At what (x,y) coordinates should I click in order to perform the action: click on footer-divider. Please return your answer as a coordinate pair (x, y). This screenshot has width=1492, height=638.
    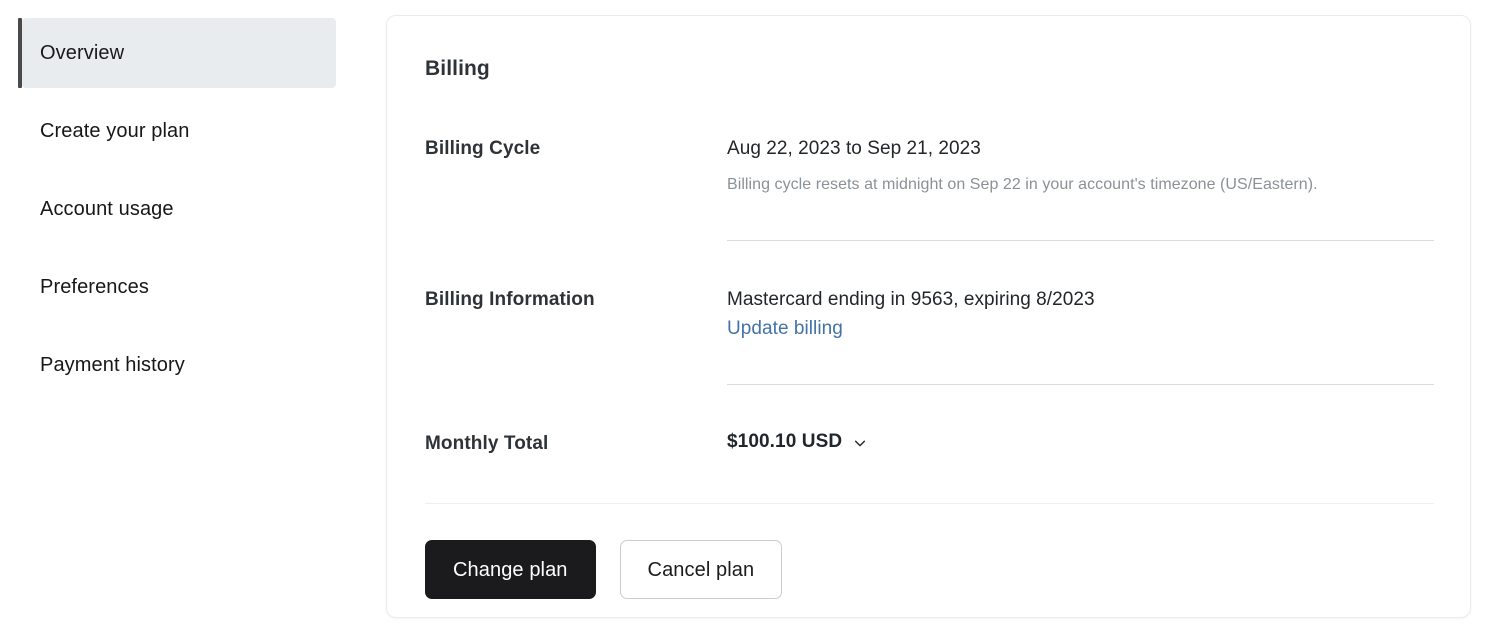
    Looking at the image, I should click on (929, 503).